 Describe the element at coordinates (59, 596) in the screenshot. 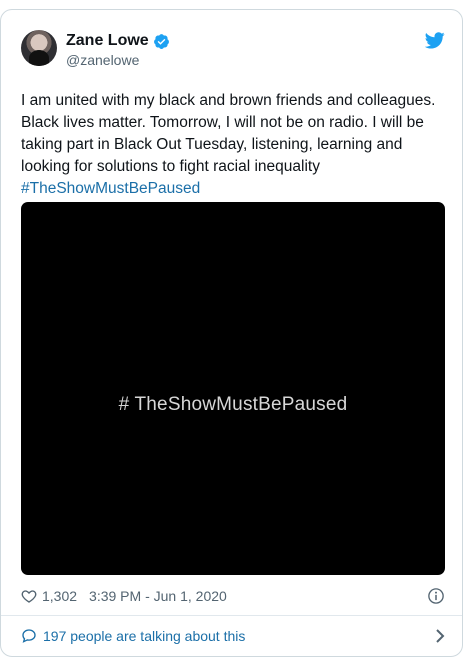

I see `like-count: 1,302` at that location.